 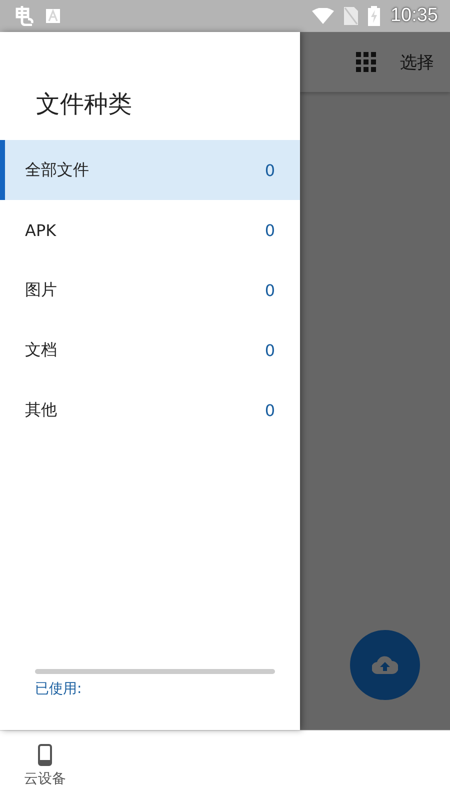 What do you see at coordinates (59, 689) in the screenshot?
I see `storage-used-label: 已使用:` at bounding box center [59, 689].